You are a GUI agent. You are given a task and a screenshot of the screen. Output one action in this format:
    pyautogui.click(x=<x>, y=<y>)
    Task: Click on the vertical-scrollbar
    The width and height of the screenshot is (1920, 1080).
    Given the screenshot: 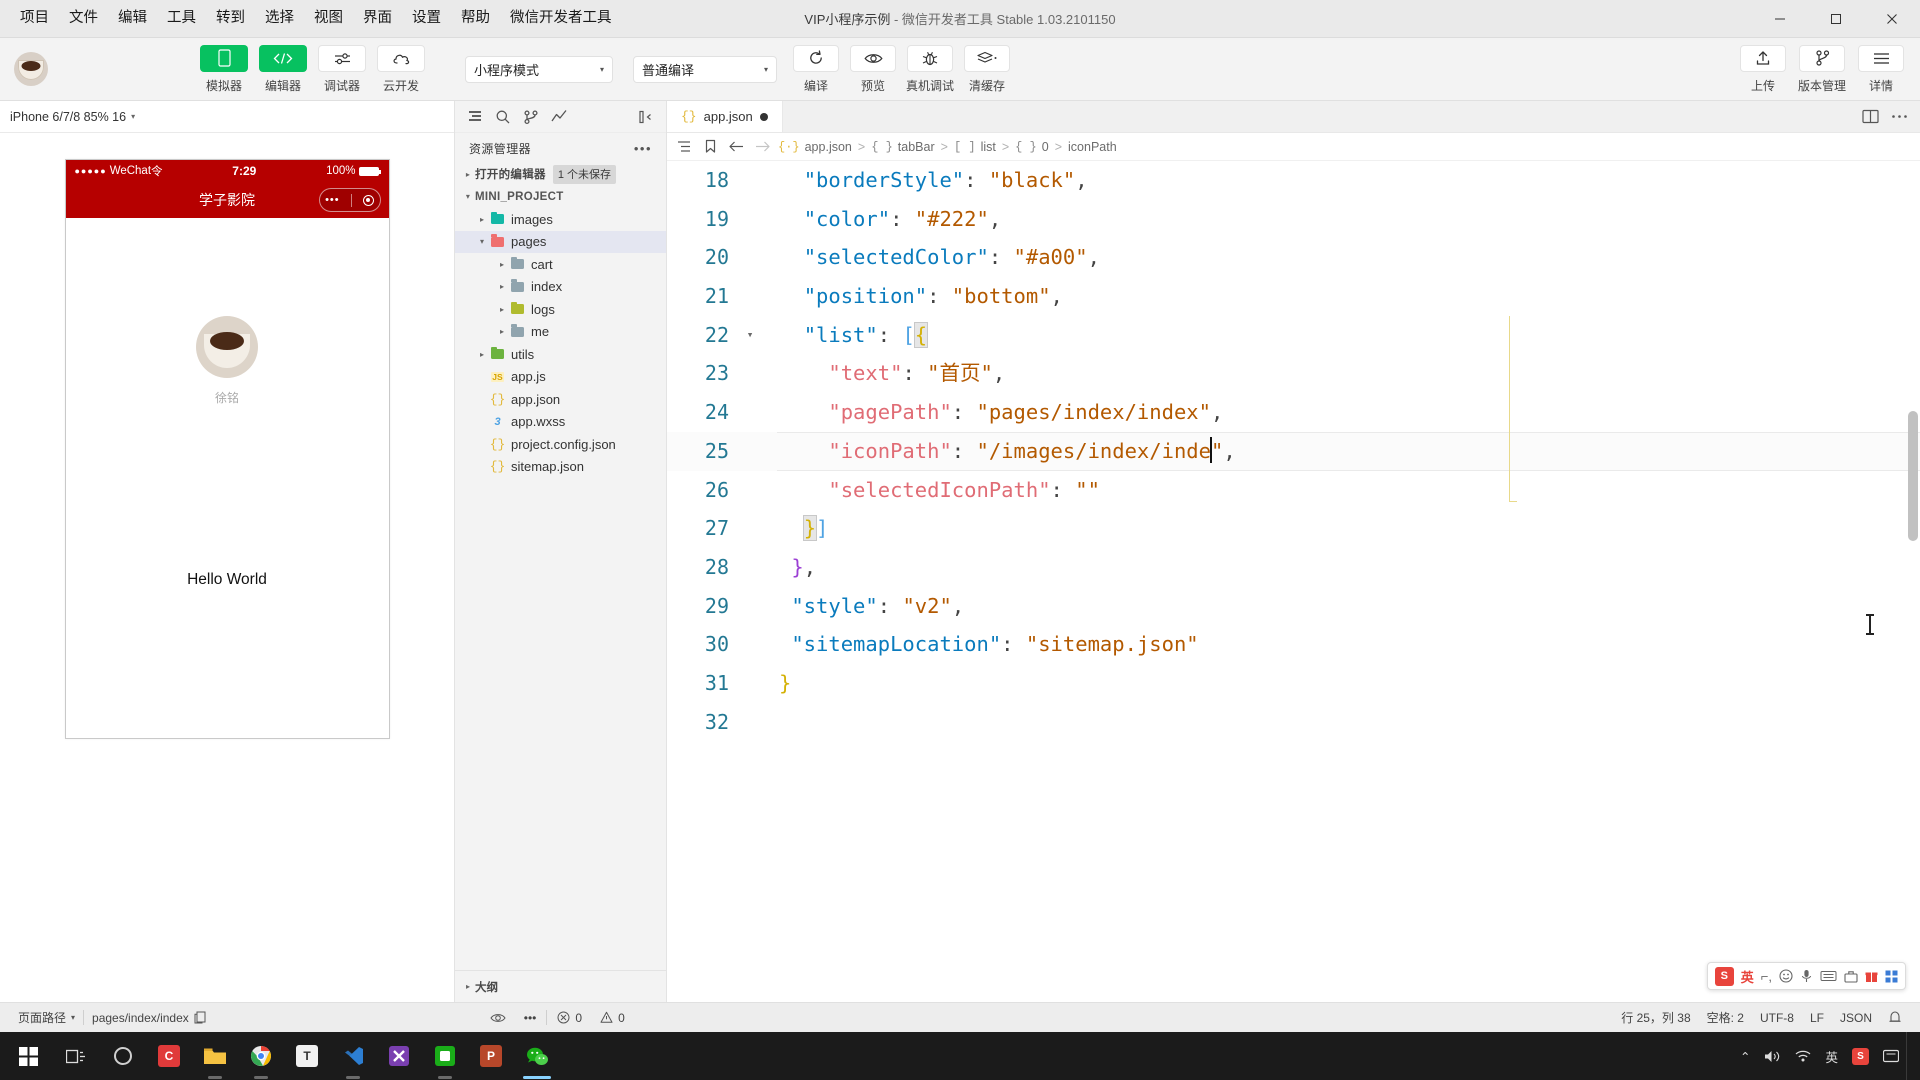 What is the action you would take?
    pyautogui.click(x=1913, y=476)
    